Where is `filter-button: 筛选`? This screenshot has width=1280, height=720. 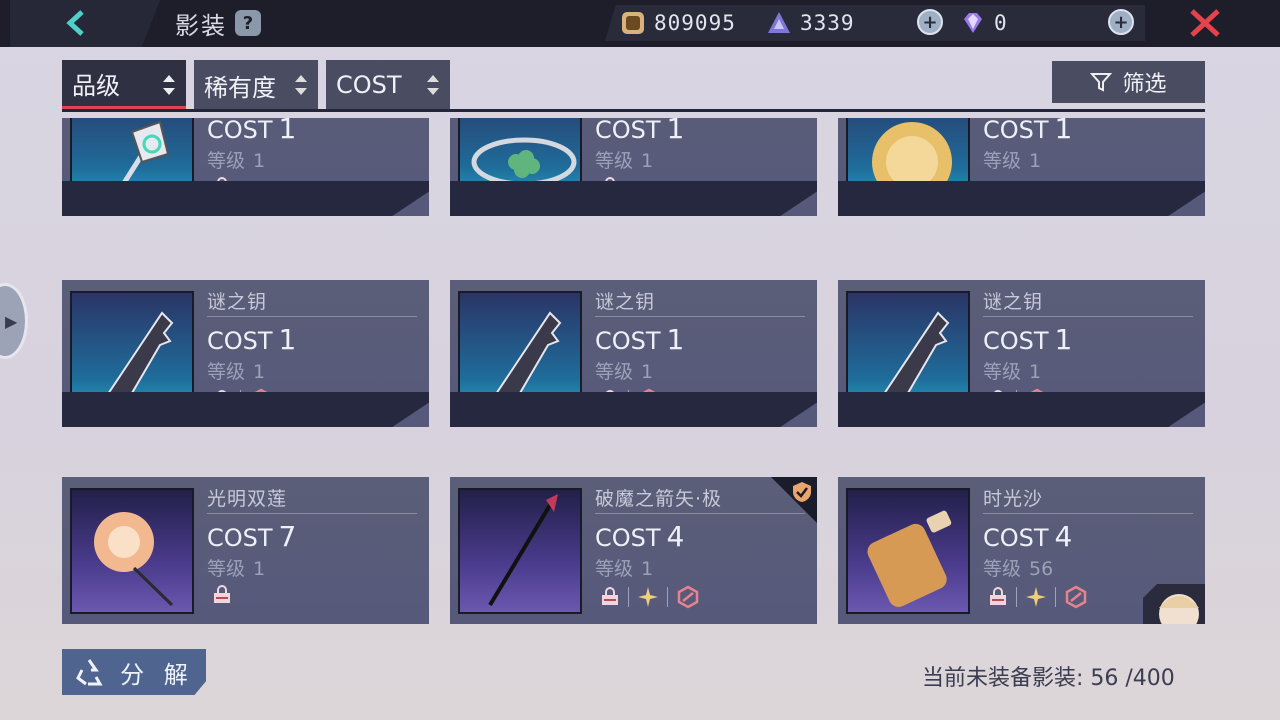 filter-button: 筛选 is located at coordinates (1128, 82).